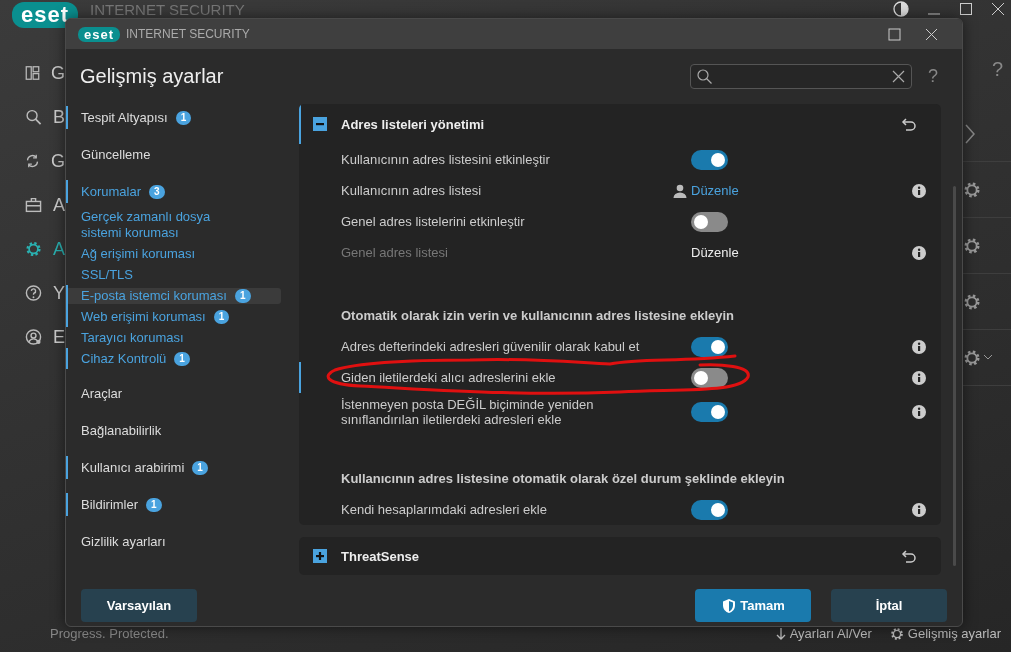 Image resolution: width=1011 pixels, height=652 pixels. Describe the element at coordinates (901, 9) in the screenshot. I see `contrast-icon` at that location.